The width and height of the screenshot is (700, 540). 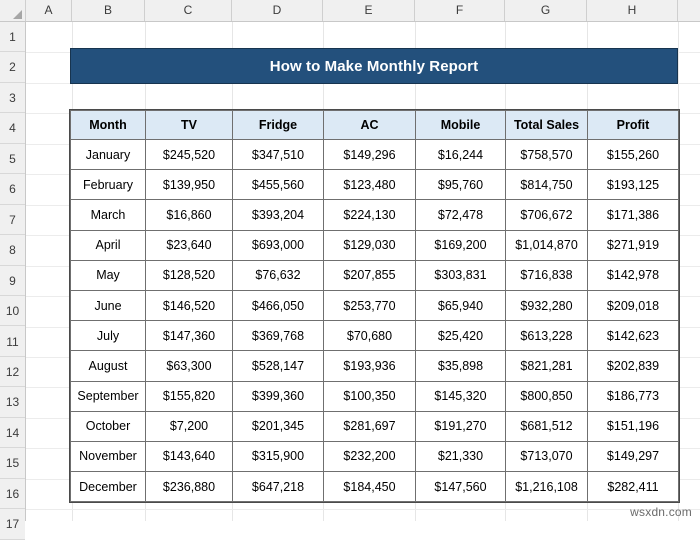 I want to click on value-cell: $147,360, so click(x=189, y=336).